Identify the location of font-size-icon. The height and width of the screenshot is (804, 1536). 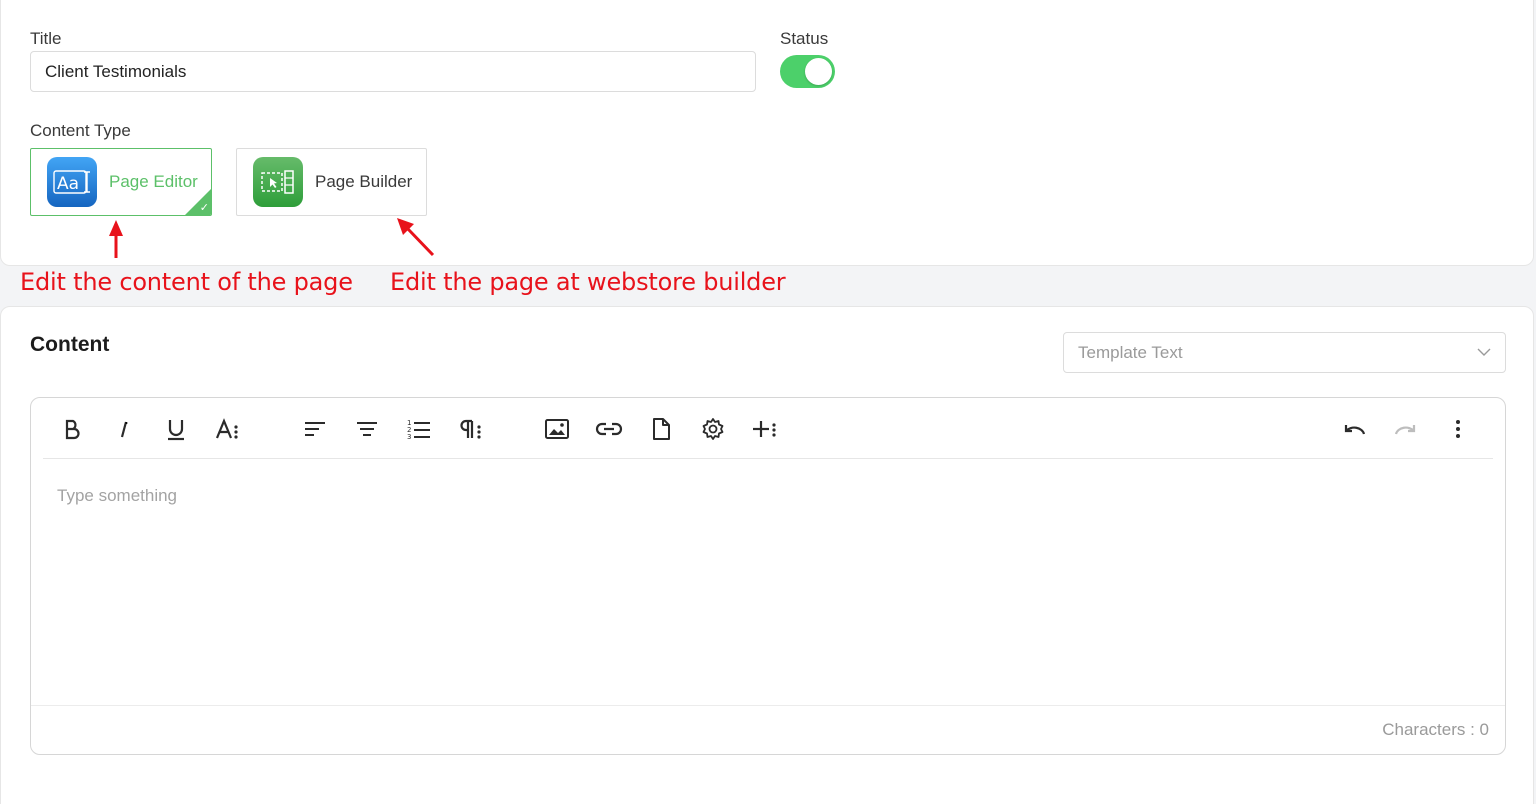
(228, 429).